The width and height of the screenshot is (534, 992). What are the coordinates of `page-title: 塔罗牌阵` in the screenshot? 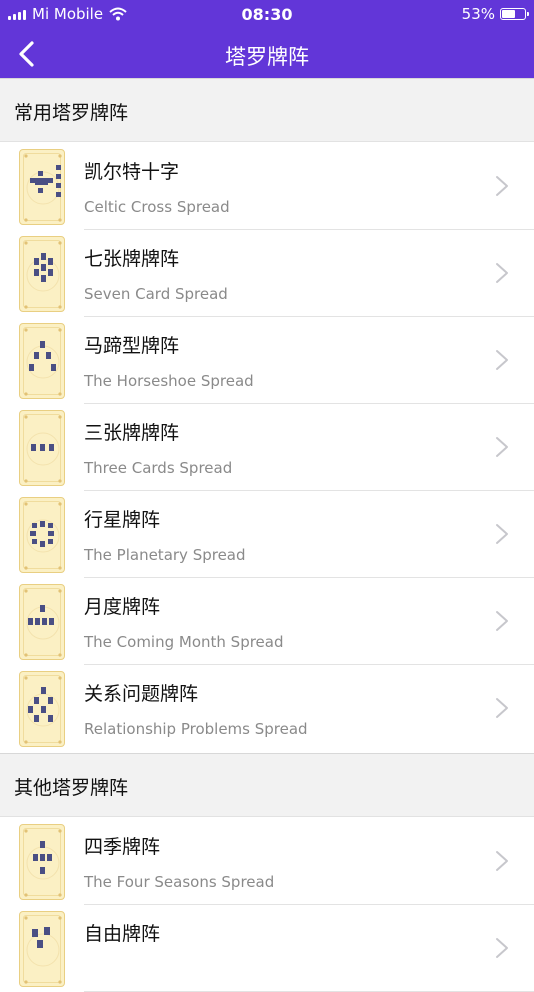 It's located at (267, 57).